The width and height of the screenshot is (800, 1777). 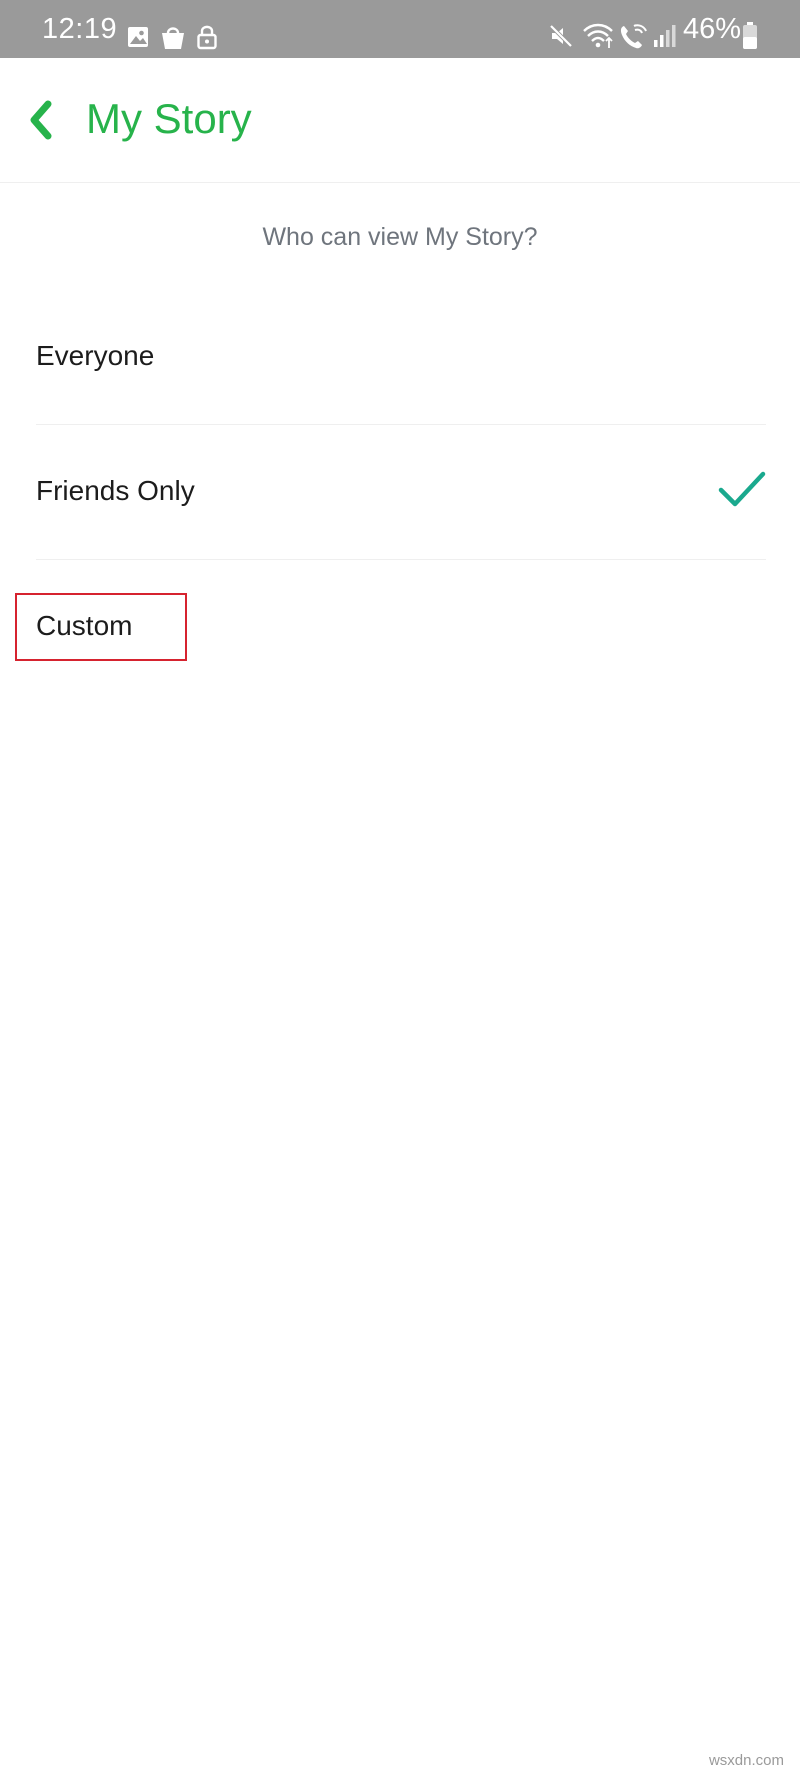 I want to click on signal-icon, so click(x=665, y=36).